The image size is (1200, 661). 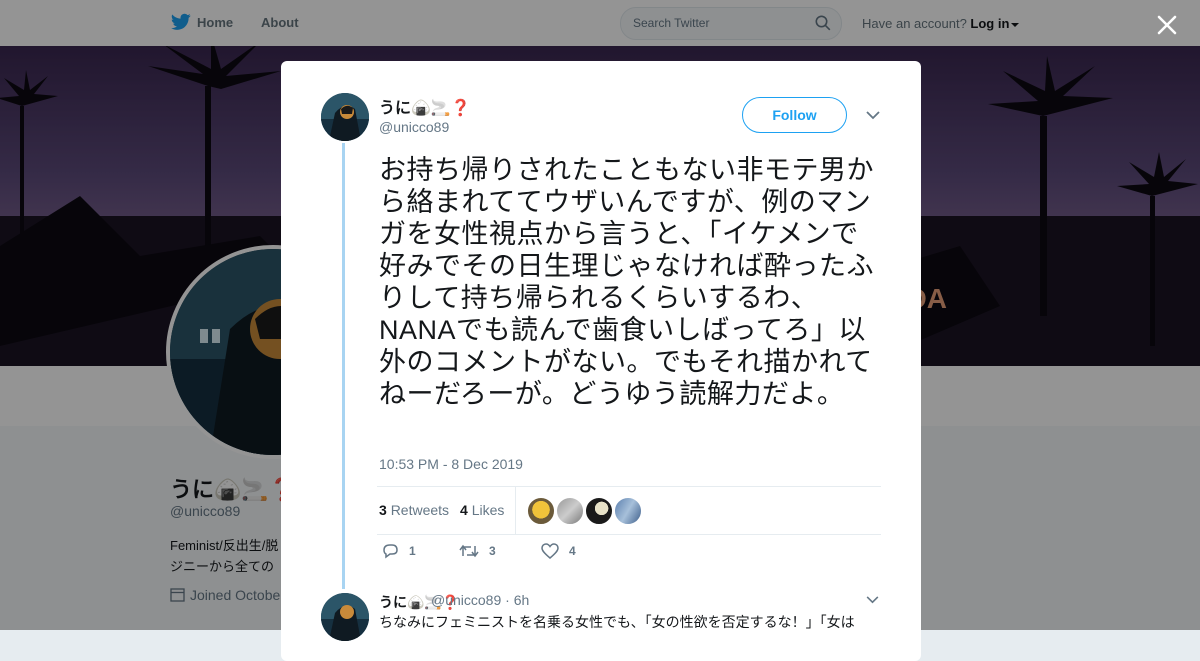 I want to click on retweet-icon, so click(x=469, y=551).